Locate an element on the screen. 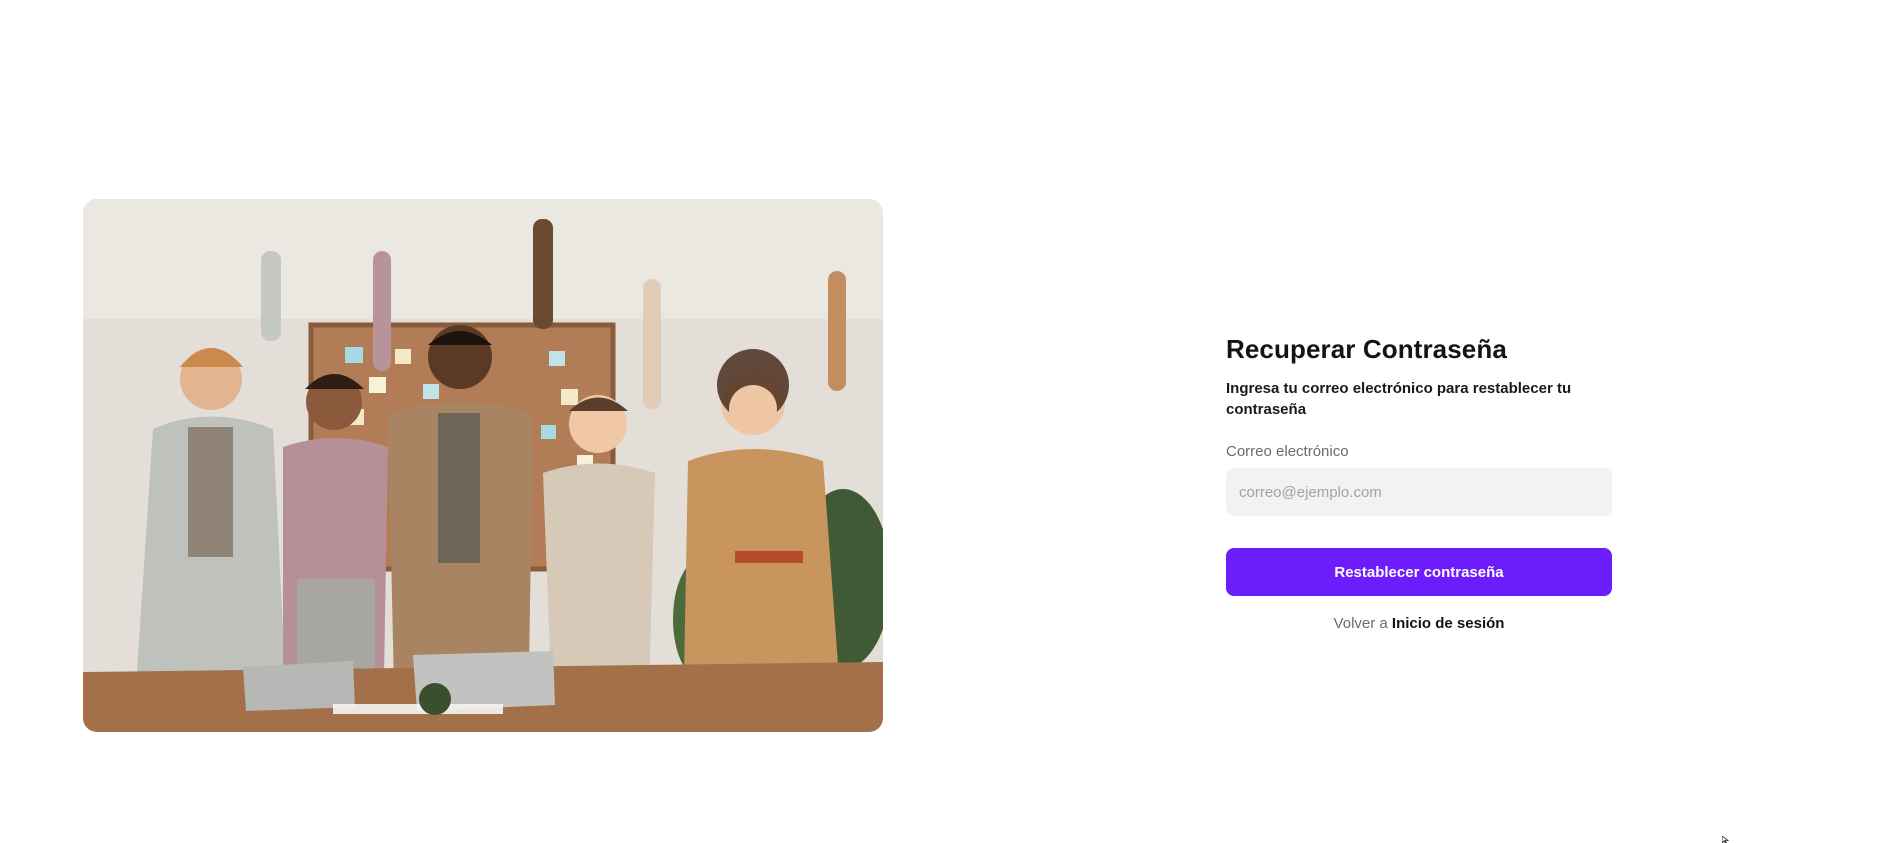 The image size is (1894, 843). email-field is located at coordinates (1419, 492).